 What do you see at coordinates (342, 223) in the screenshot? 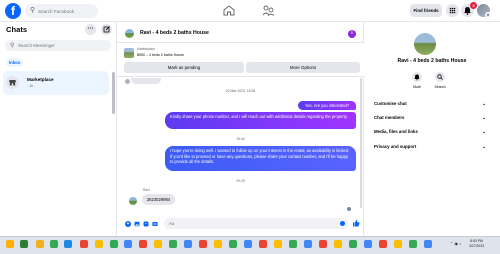
I see `emoji-icon` at bounding box center [342, 223].